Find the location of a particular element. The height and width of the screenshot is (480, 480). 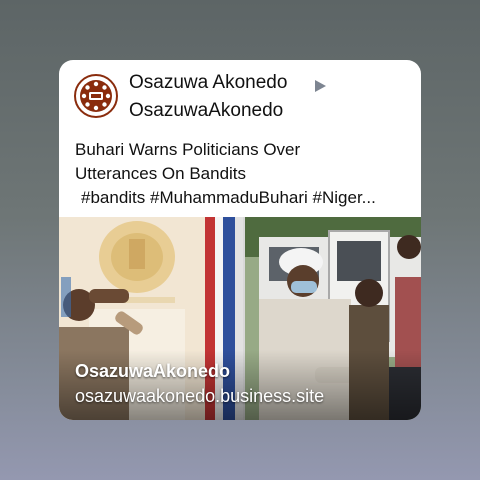

post-text-line: Buhari Warns Politicians Over is located at coordinates (188, 149).